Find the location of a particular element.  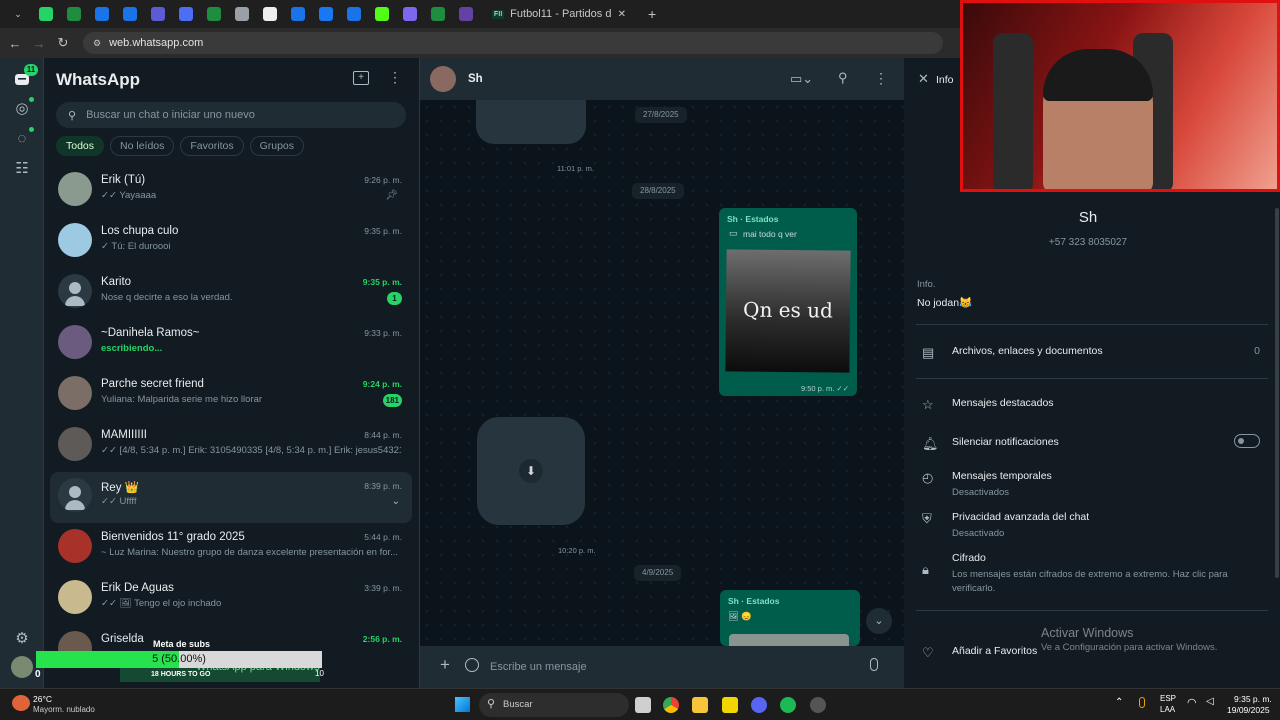

status-image: Qn es ud is located at coordinates (788, 311).